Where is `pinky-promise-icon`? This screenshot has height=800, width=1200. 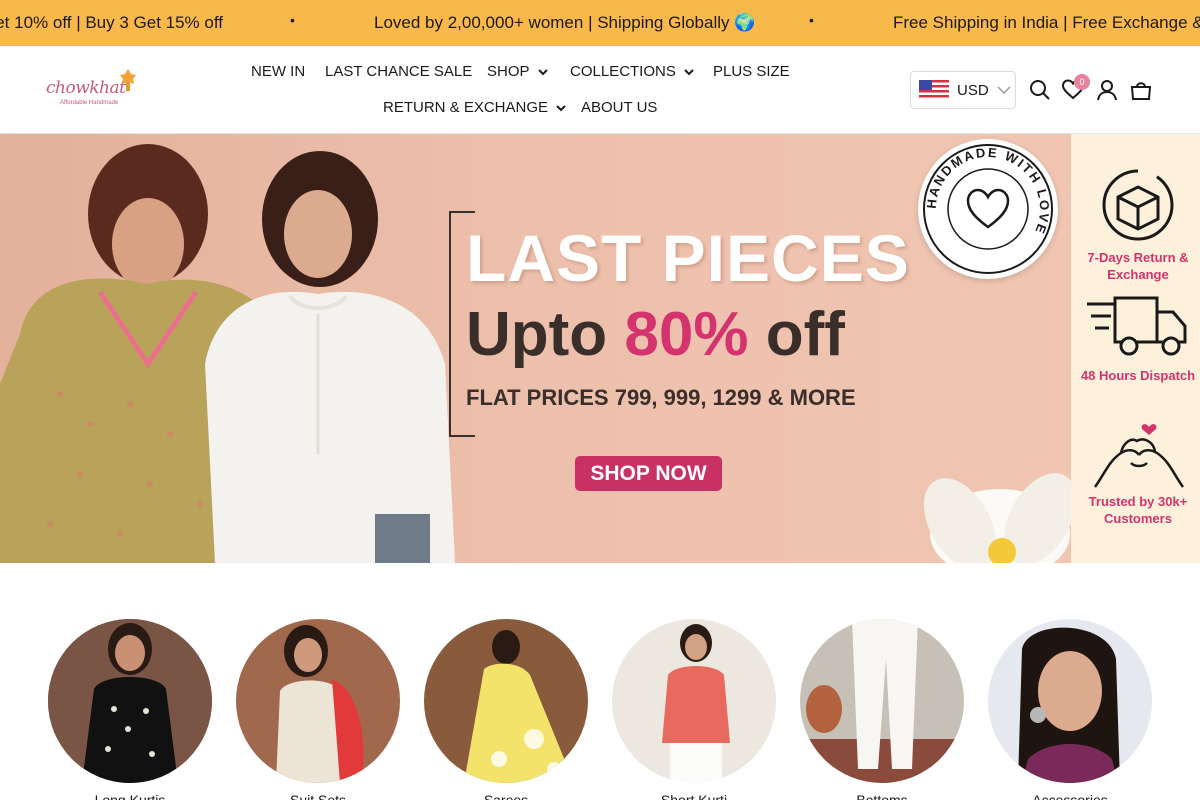 pinky-promise-icon is located at coordinates (1139, 456).